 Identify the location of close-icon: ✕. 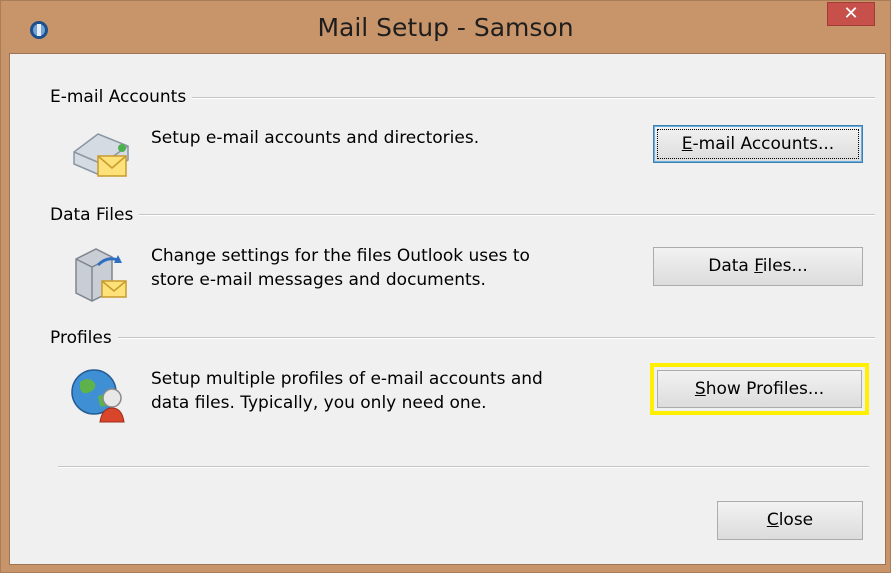
(851, 13).